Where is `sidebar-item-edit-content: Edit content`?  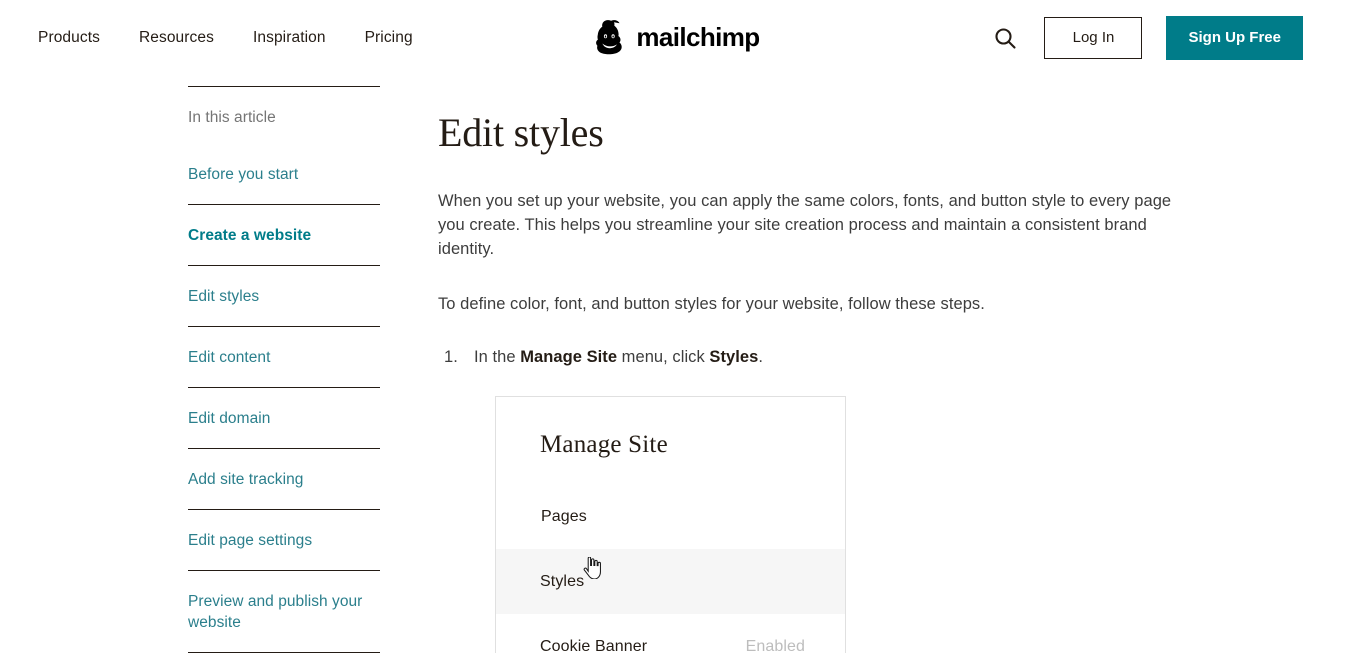 sidebar-item-edit-content: Edit content is located at coordinates (284, 357).